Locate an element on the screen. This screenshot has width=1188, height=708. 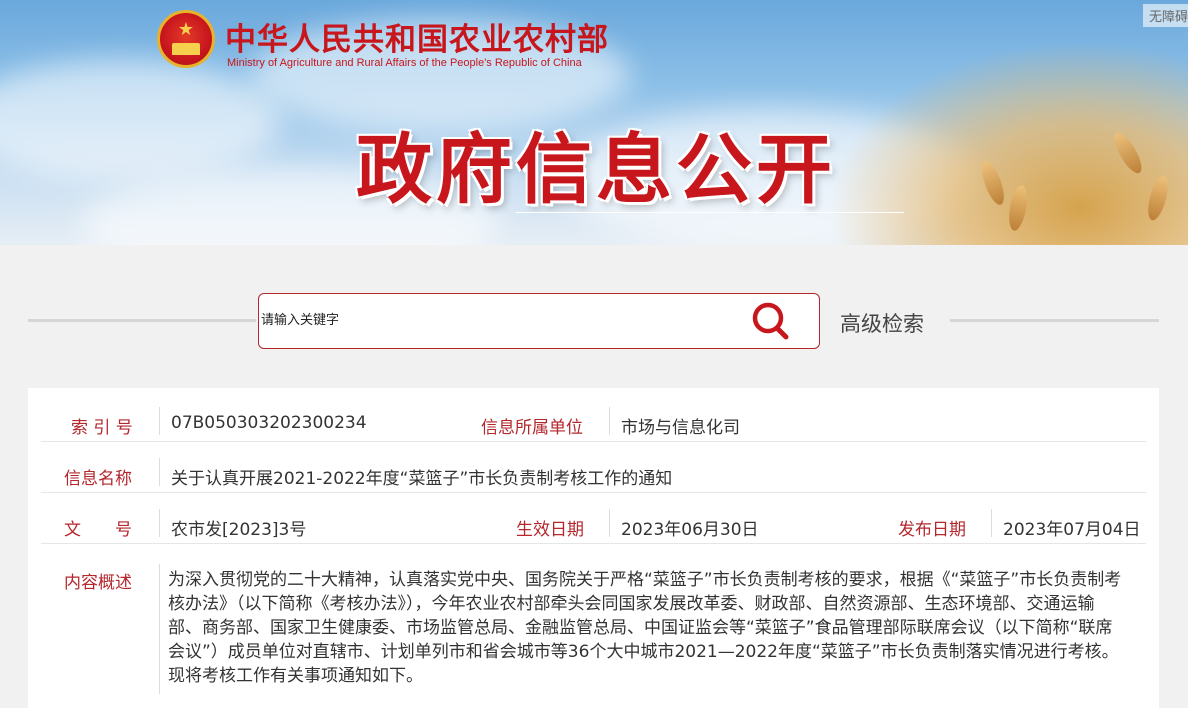
banner-cloud is located at coordinates (140, 120).